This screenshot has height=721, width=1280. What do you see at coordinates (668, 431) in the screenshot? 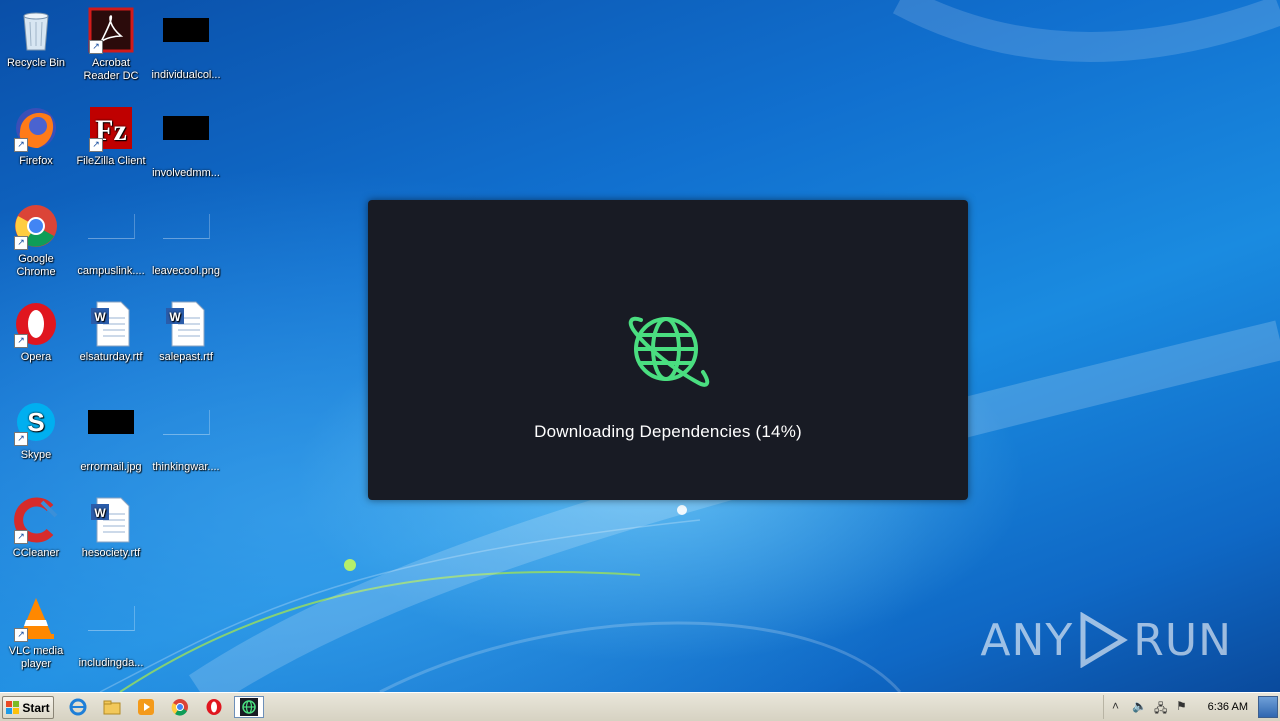
I see `download-status-text: Downloading Dependencies (14%)` at bounding box center [668, 431].